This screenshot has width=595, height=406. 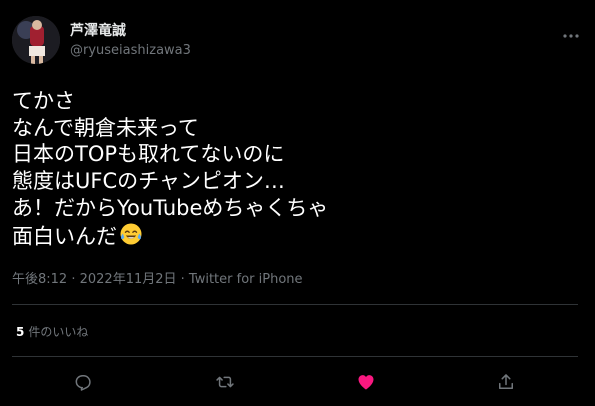 I want to click on likes-stat: 5 件のいいね, so click(x=52, y=332).